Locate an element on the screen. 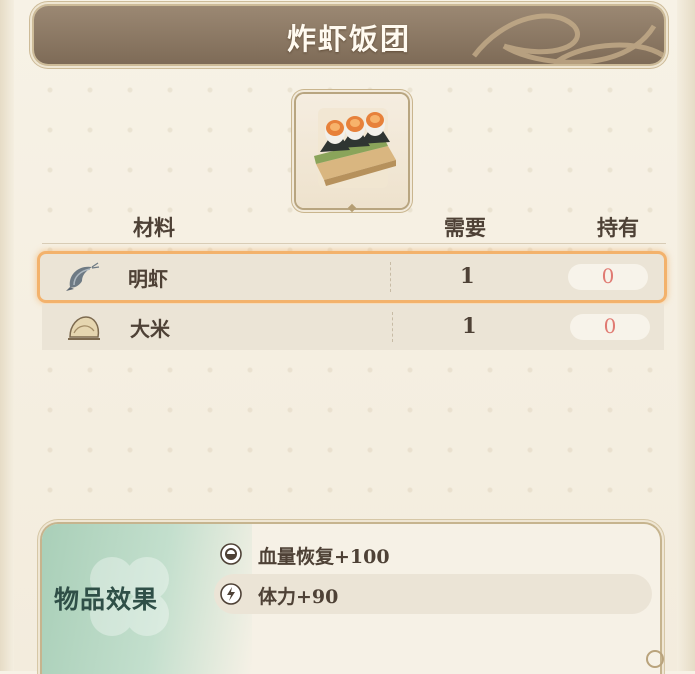 The image size is (695, 674). effect-text: 血量恢复+100 is located at coordinates (324, 557).